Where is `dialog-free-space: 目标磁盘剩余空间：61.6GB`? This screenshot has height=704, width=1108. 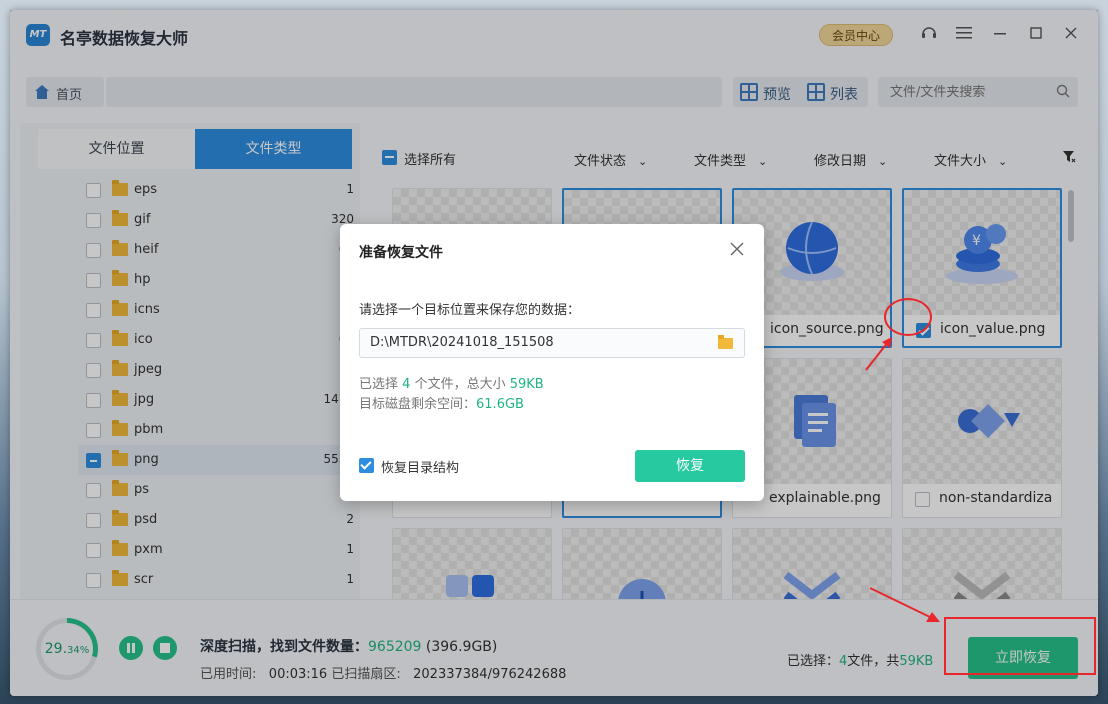
dialog-free-space: 目标磁盘剩余空间：61.6GB is located at coordinates (441, 402).